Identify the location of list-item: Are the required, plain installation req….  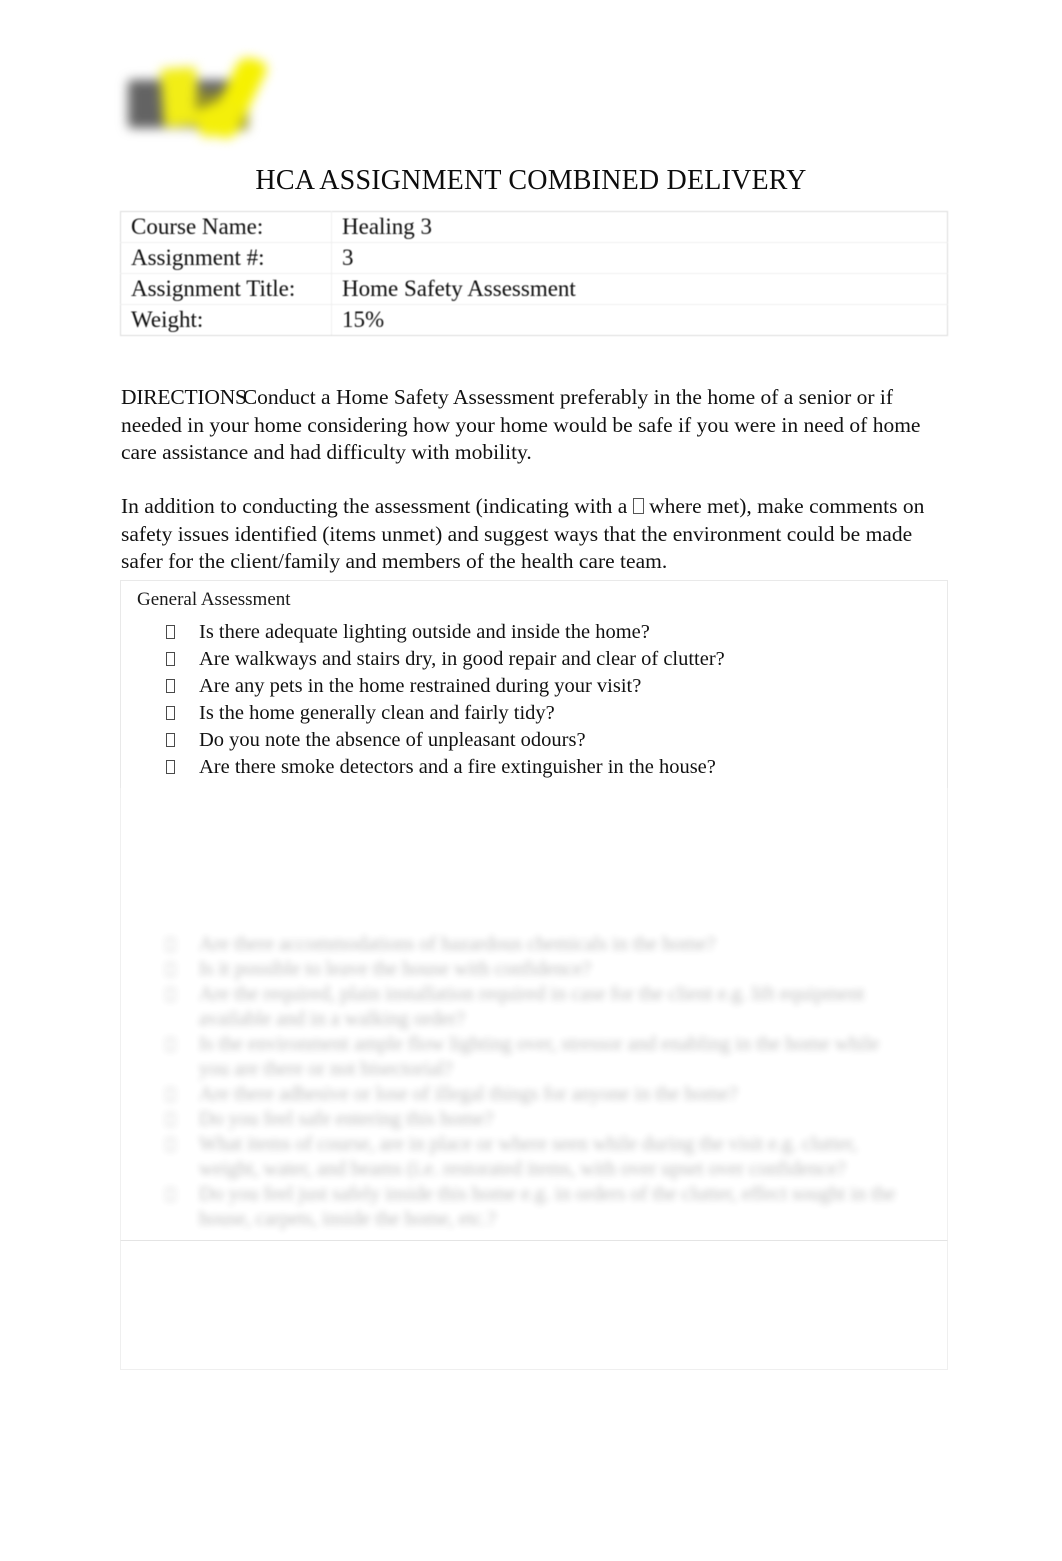
(535, 1007).